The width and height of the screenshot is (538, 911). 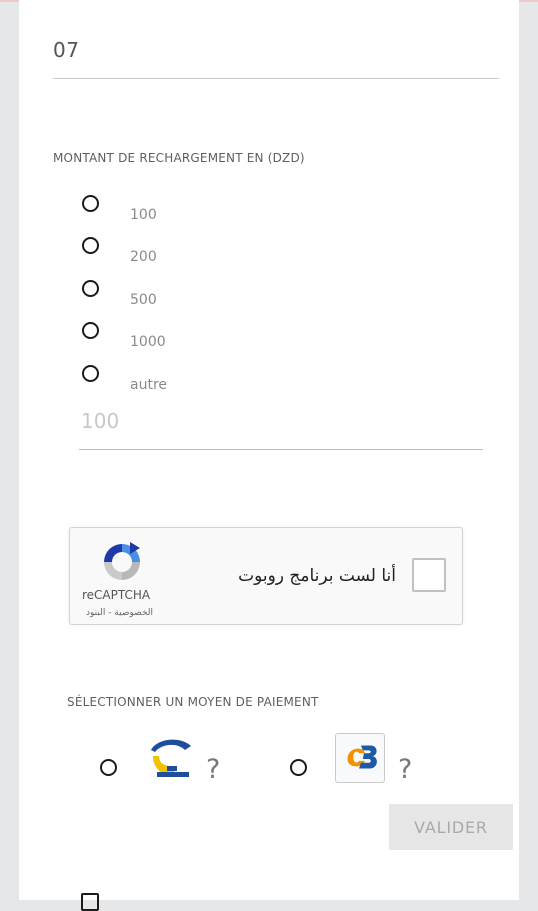 What do you see at coordinates (232, 385) in the screenshot?
I see `amount-option-autre: autre` at bounding box center [232, 385].